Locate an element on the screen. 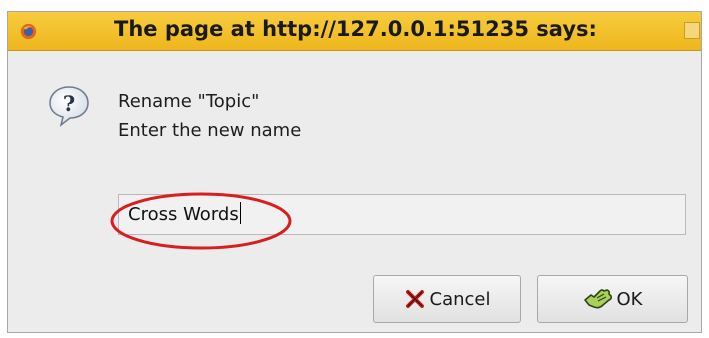  maximize-button is located at coordinates (692, 30).